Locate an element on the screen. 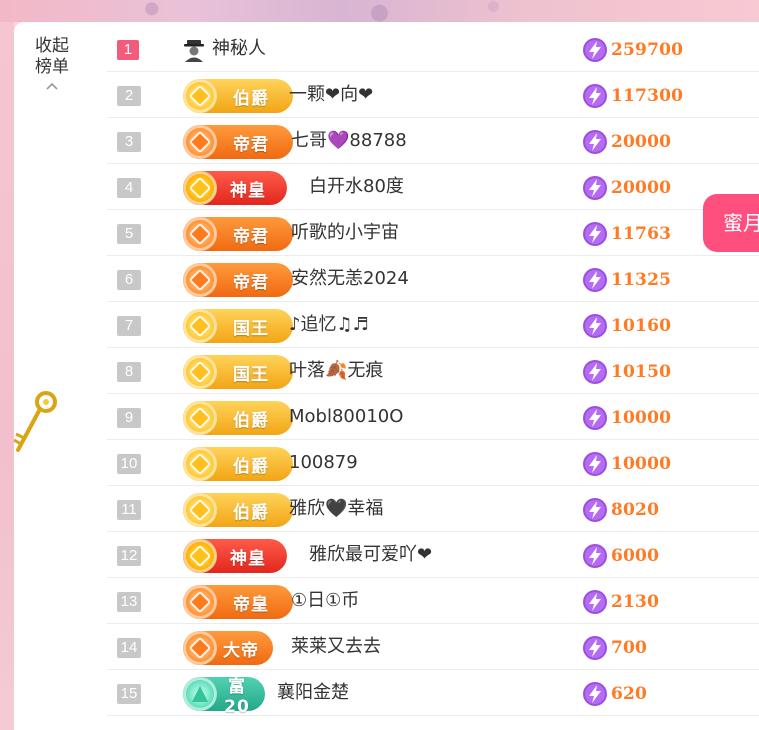 The height and width of the screenshot is (730, 759). badge-label: 大帝 is located at coordinates (241, 650).